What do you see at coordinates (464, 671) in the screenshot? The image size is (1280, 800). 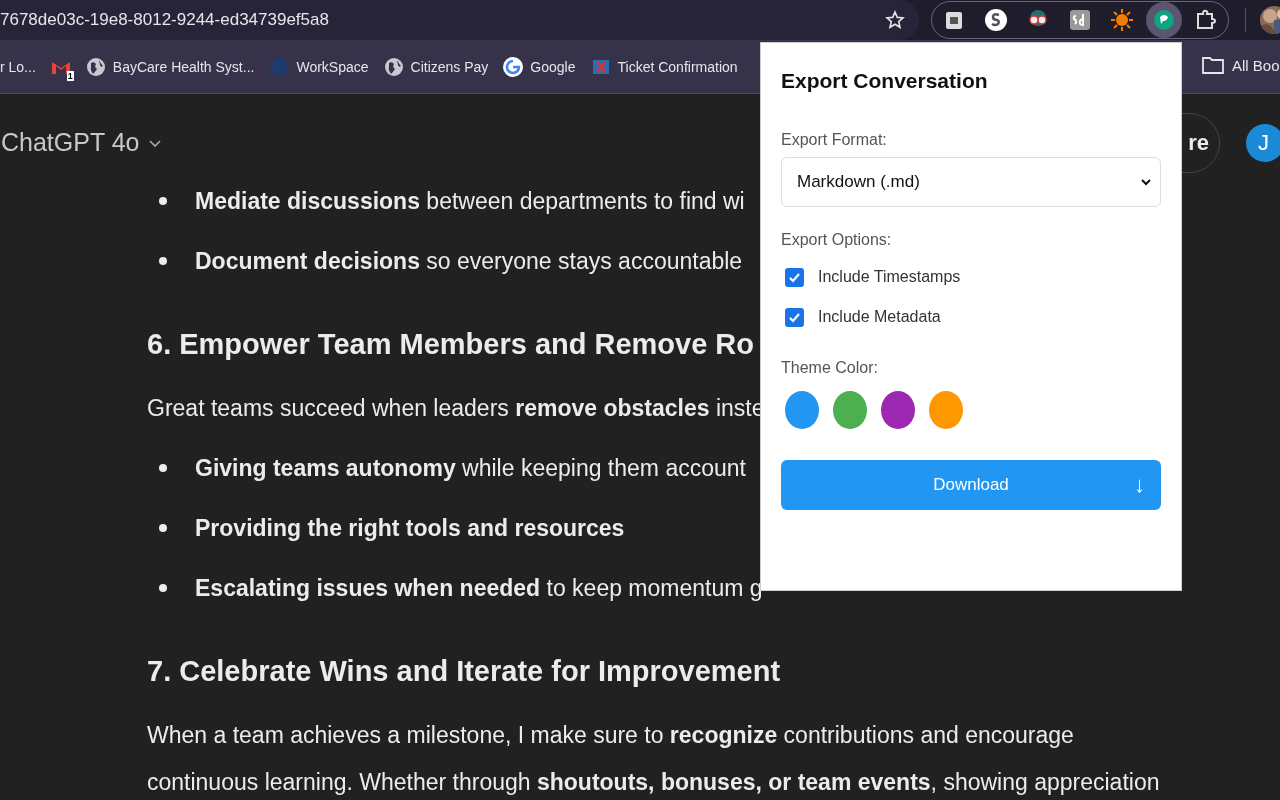 I see `section-heading: 7. Celebrate Wins and Iterate for Improvement` at bounding box center [464, 671].